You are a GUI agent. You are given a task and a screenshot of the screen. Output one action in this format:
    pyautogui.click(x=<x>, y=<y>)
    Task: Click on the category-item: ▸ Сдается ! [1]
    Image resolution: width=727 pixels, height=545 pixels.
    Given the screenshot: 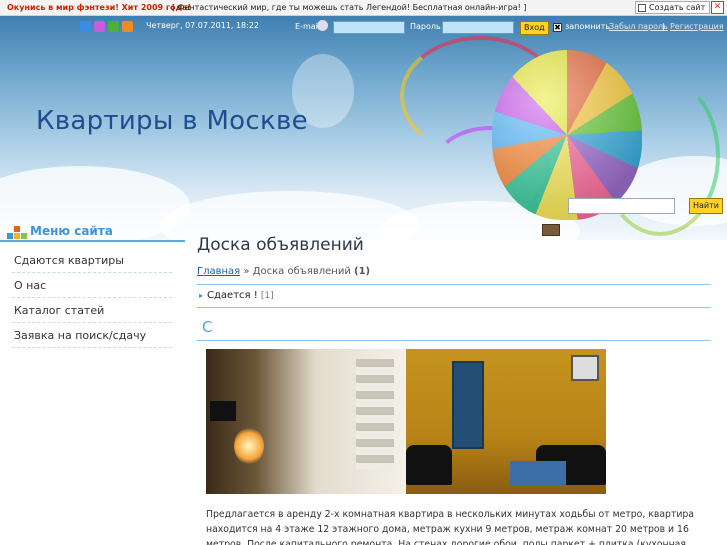 What is the action you would take?
    pyautogui.click(x=236, y=295)
    